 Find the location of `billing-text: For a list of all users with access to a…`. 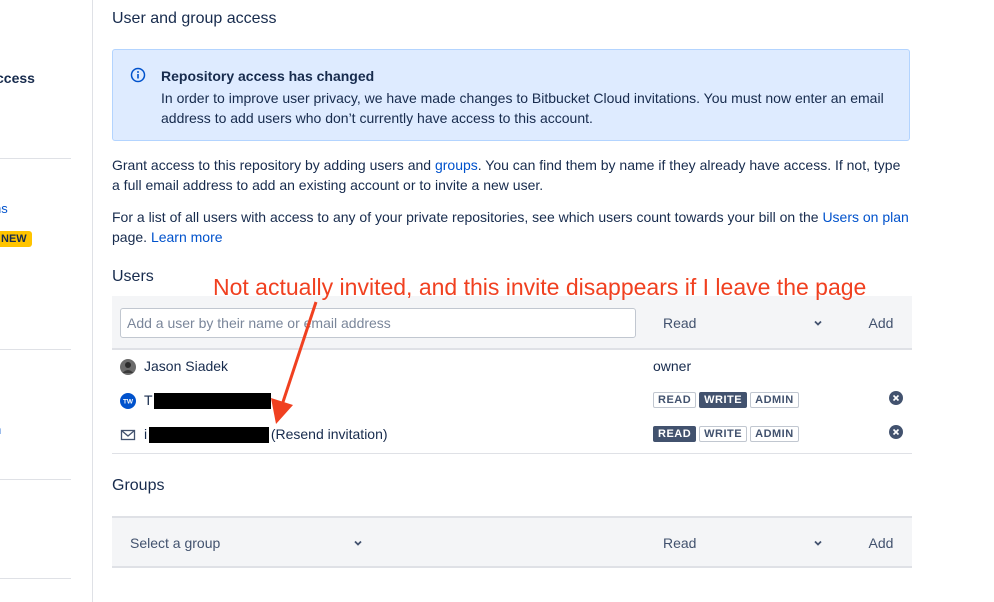

billing-text: For a list of all users with access to a… is located at coordinates (467, 217).